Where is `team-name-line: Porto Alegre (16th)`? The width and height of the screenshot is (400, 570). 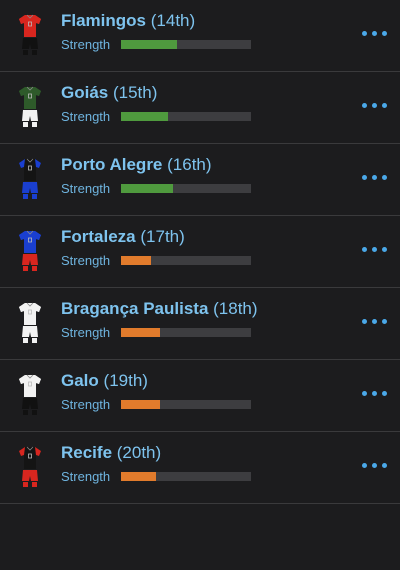
team-name-line: Porto Alegre (16th) is located at coordinates (136, 165).